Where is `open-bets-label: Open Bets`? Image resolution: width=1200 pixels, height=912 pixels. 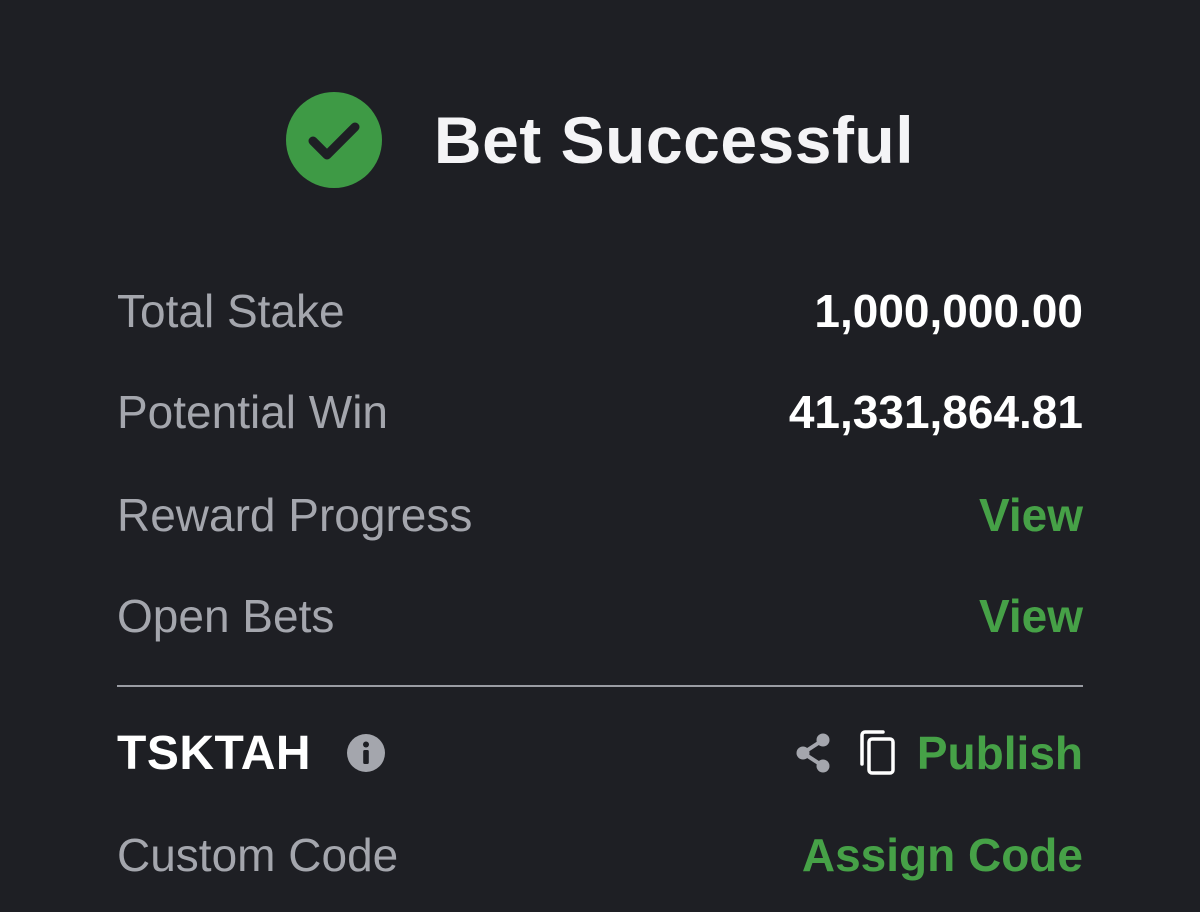 open-bets-label: Open Bets is located at coordinates (226, 616).